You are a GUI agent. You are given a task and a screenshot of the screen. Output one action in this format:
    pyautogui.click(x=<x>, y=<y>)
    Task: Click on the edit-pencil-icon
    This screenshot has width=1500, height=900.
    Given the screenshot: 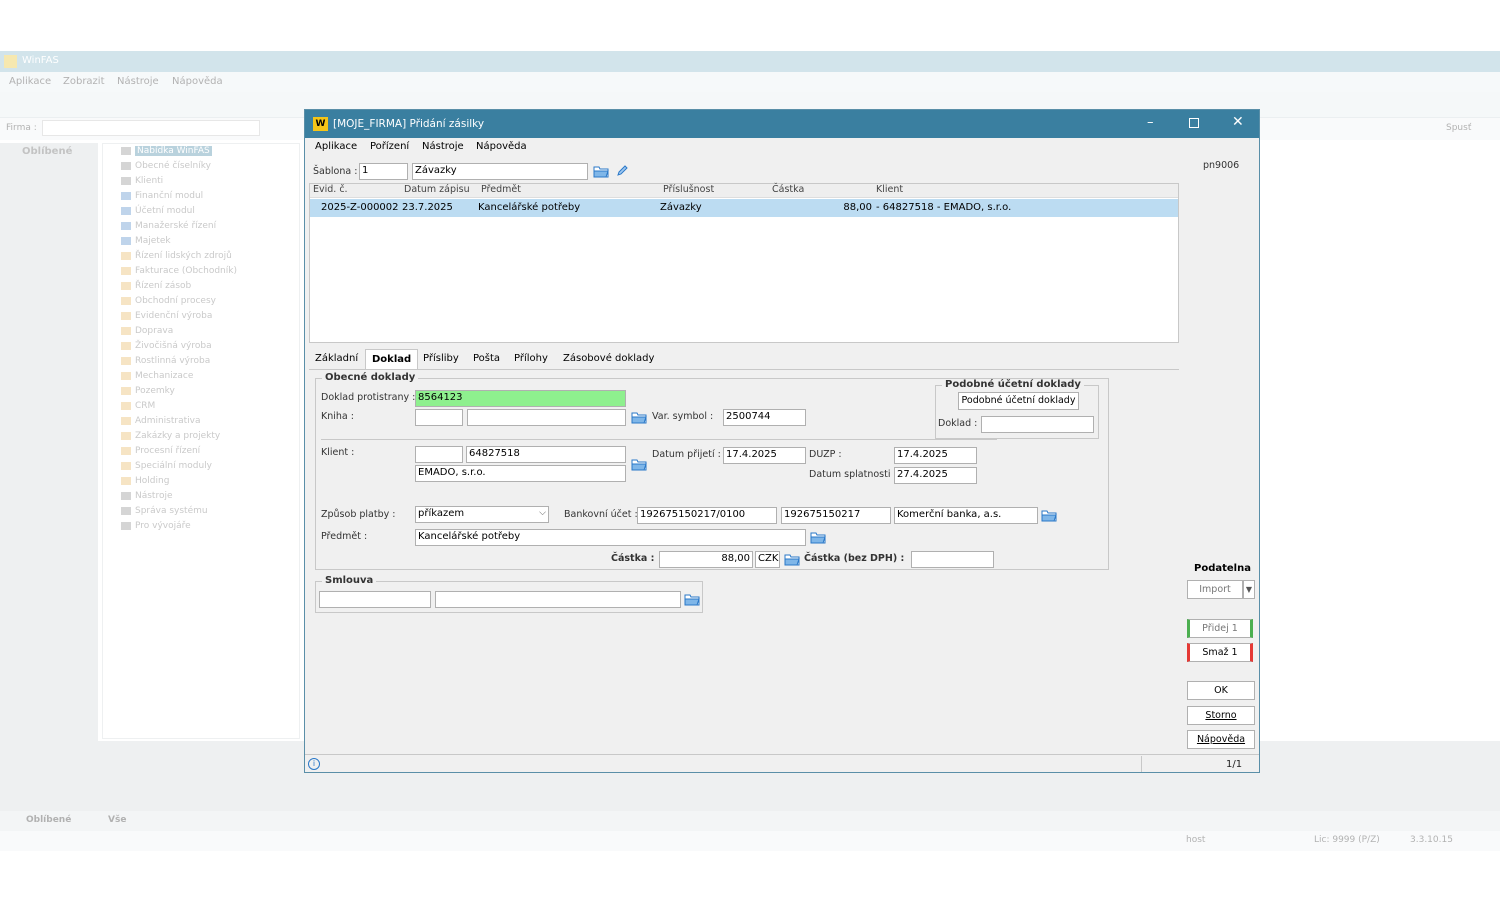 What is the action you would take?
    pyautogui.click(x=622, y=170)
    